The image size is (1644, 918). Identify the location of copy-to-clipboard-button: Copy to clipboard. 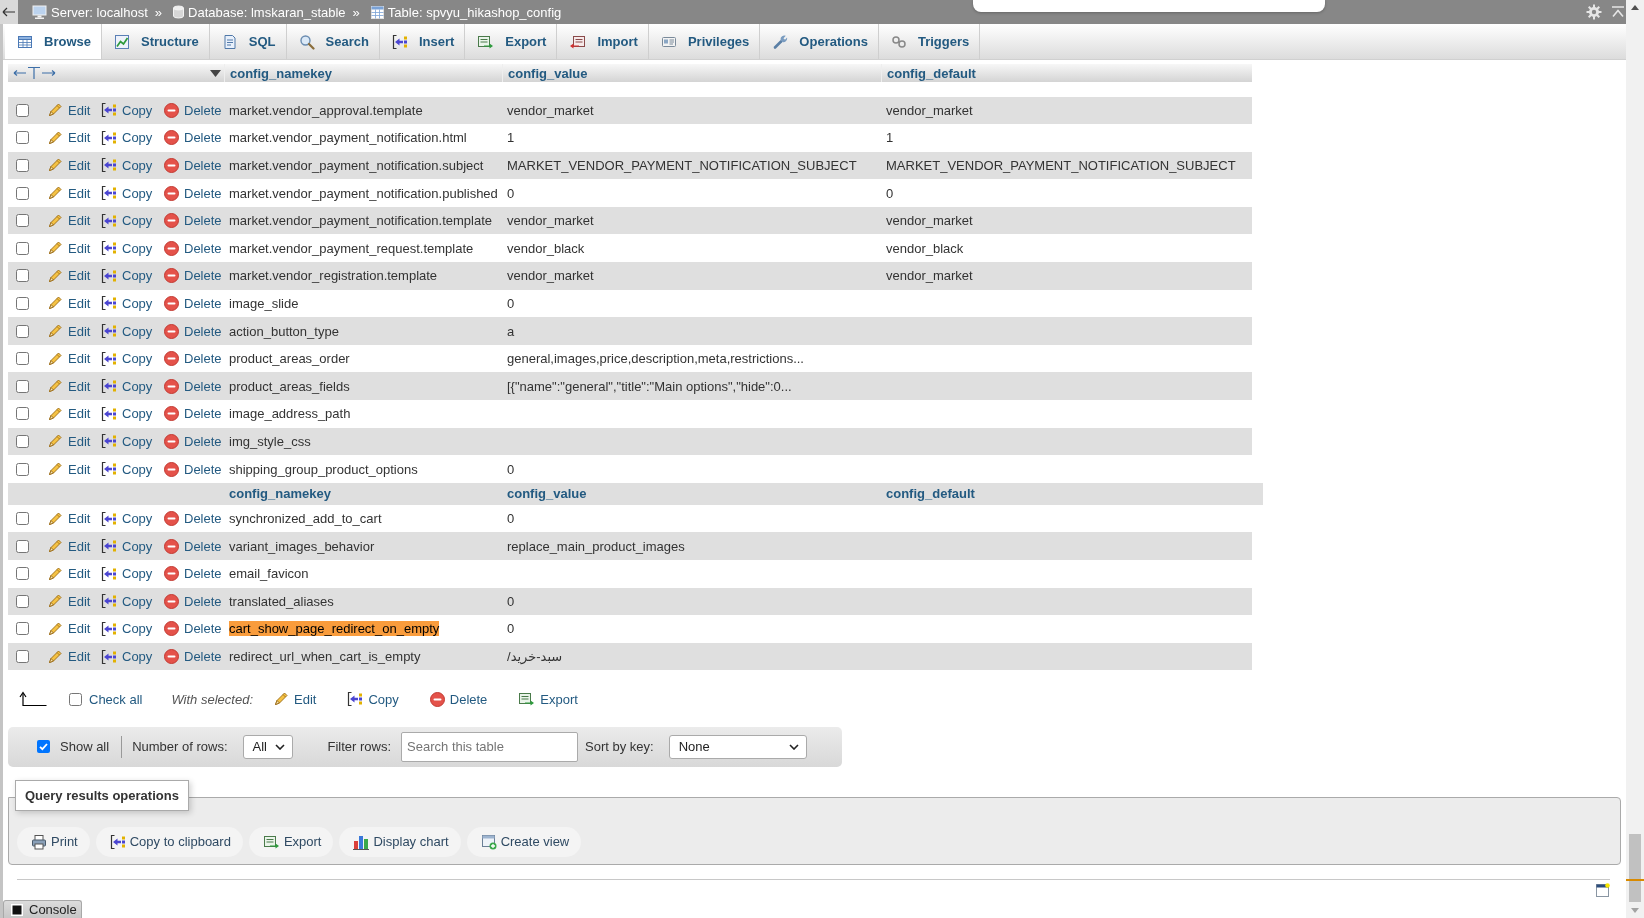
(169, 841).